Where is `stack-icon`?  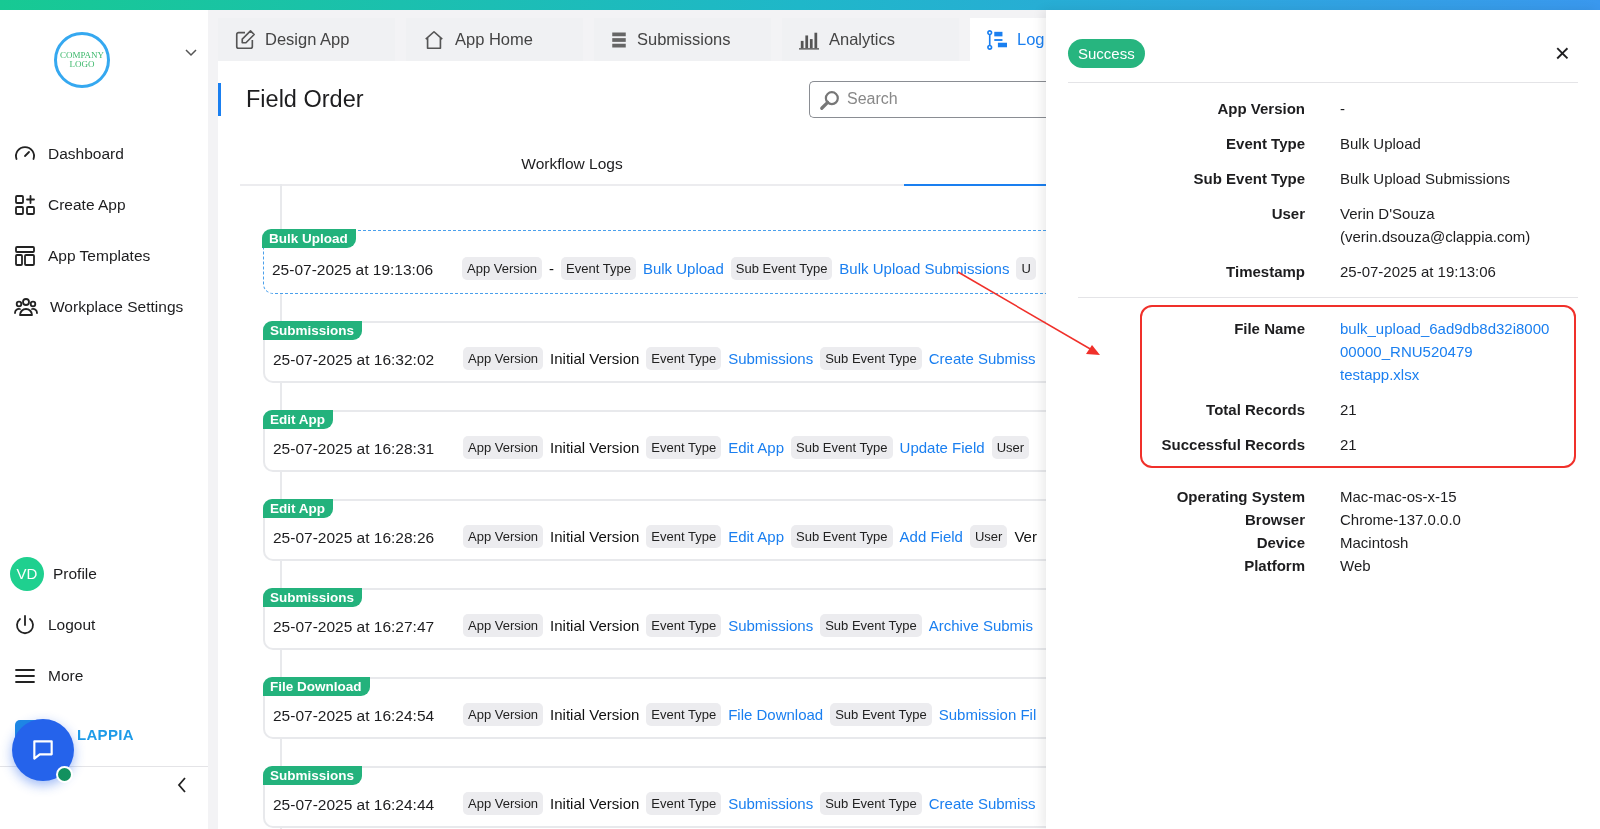 stack-icon is located at coordinates (619, 39).